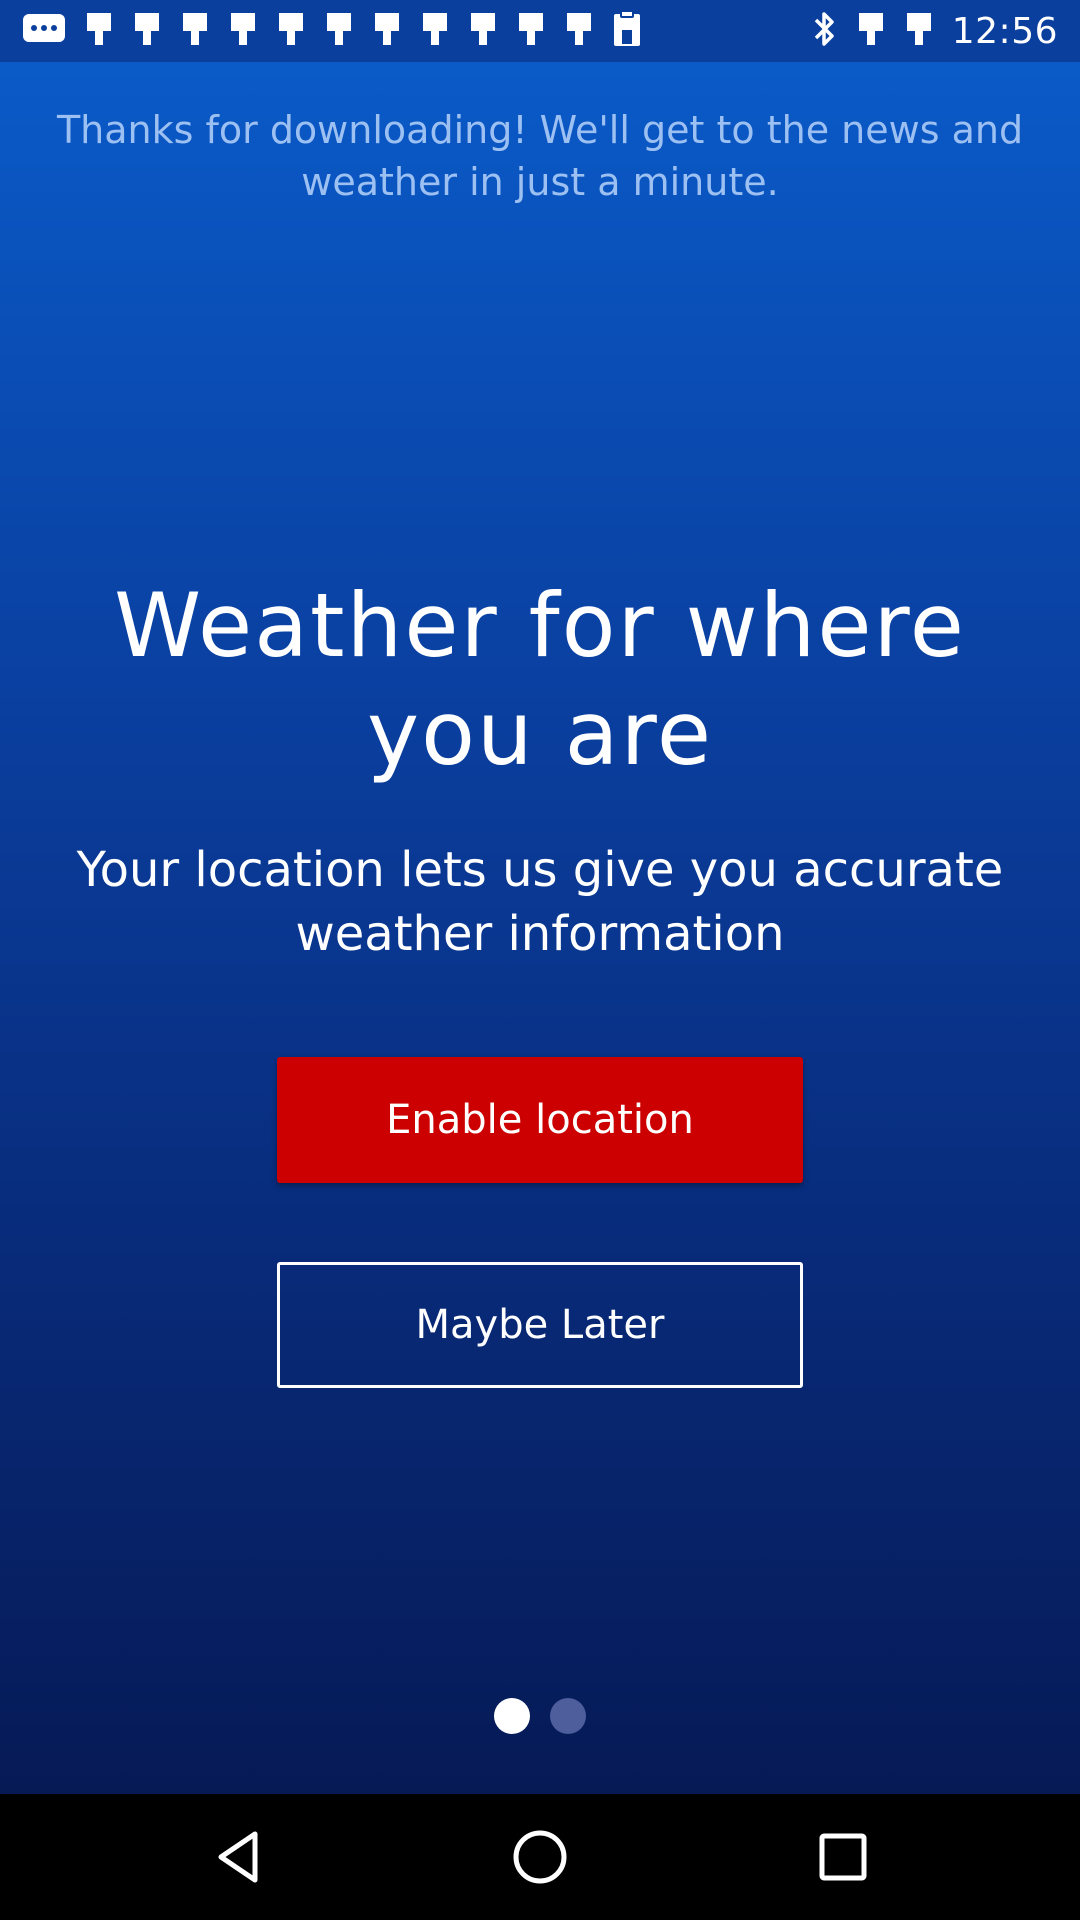 The height and width of the screenshot is (1920, 1080). I want to click on page-title: Weather for where you are, so click(540, 679).